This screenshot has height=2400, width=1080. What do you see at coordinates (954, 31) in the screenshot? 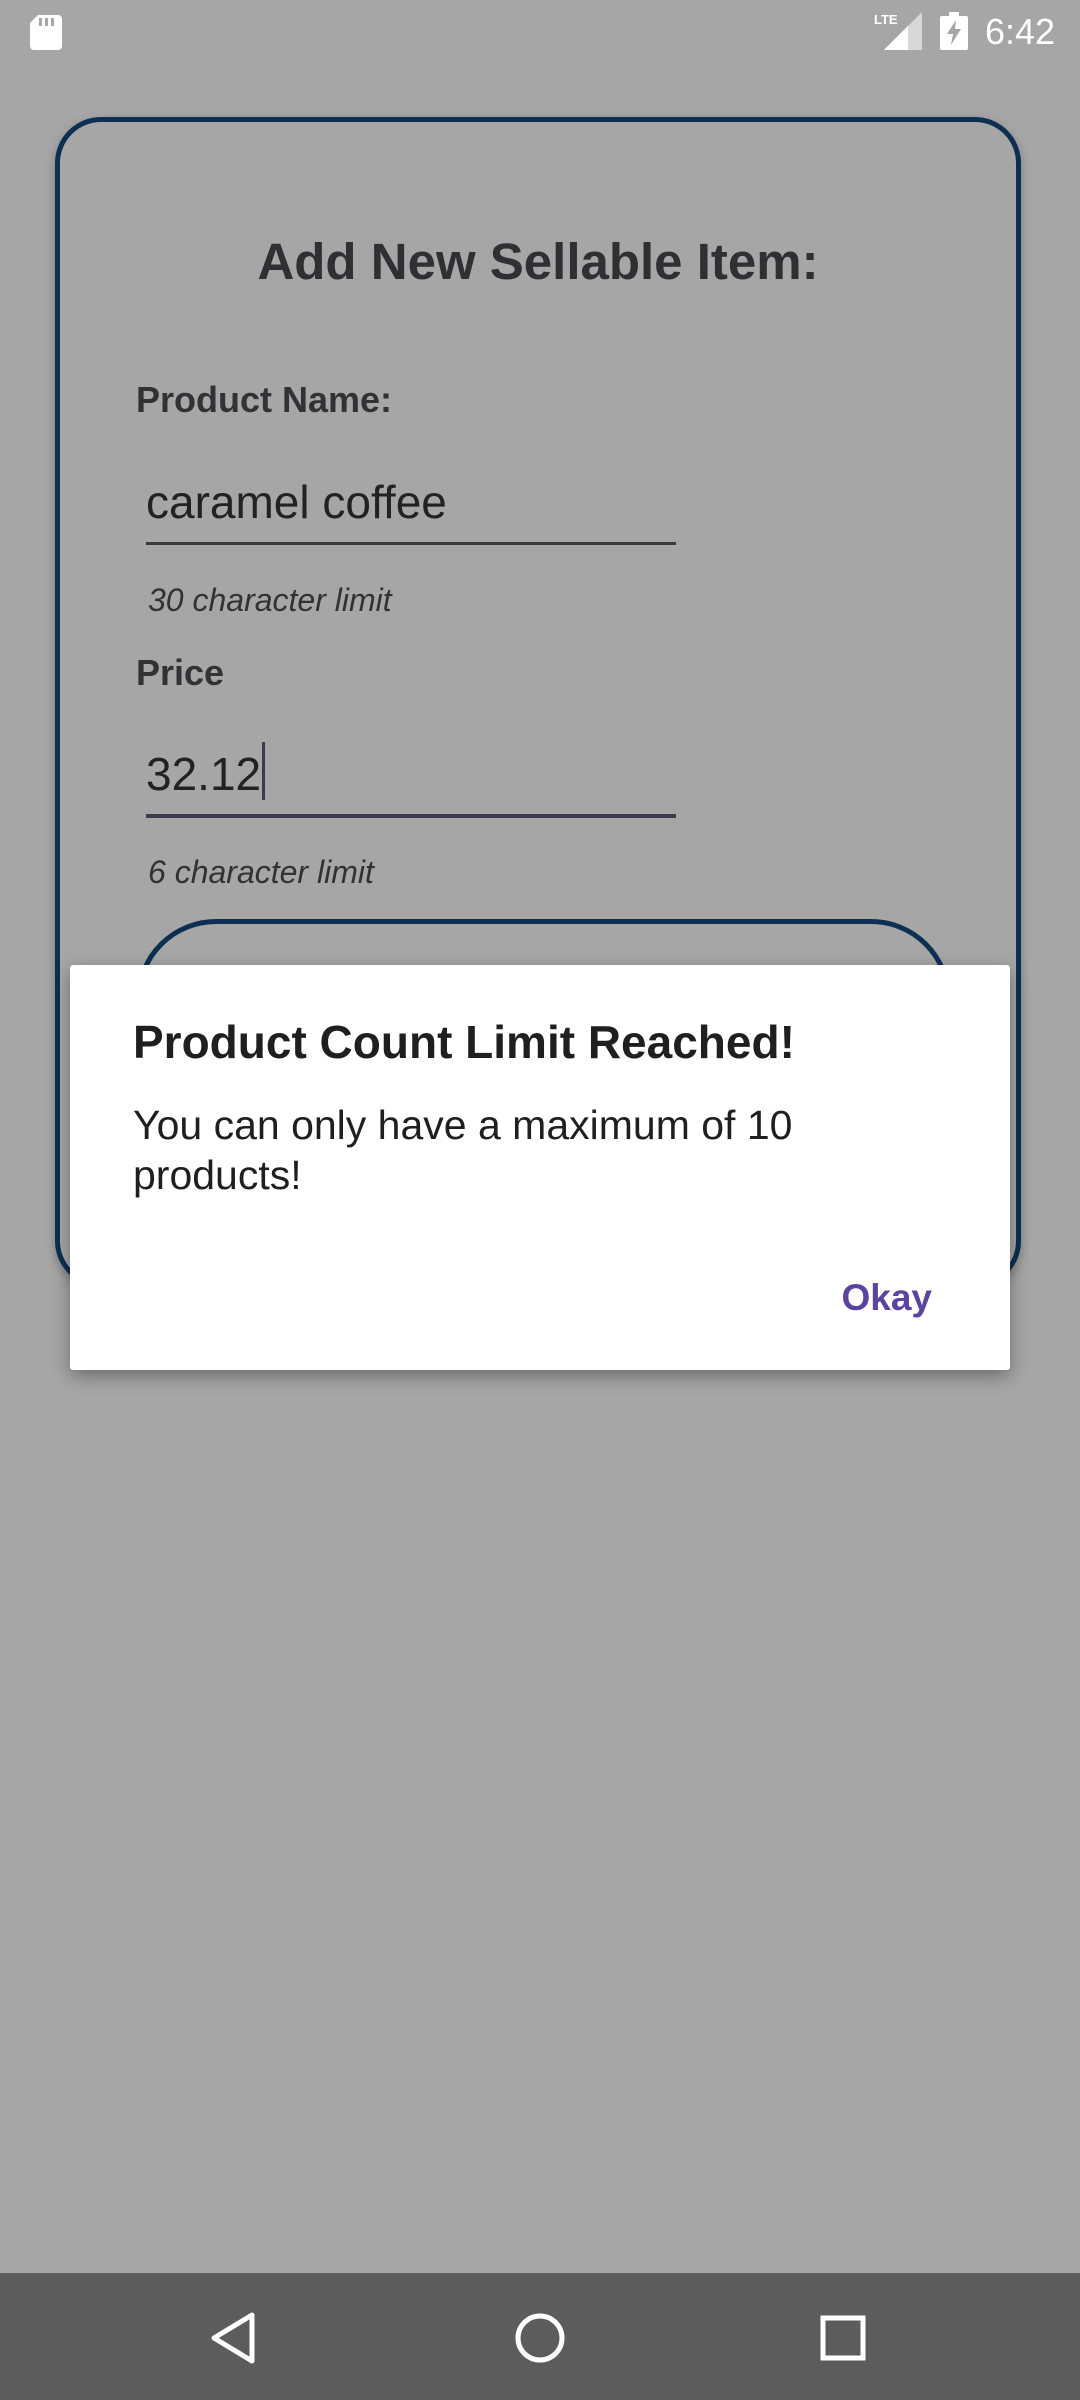
I see `battery-charging-icon` at bounding box center [954, 31].